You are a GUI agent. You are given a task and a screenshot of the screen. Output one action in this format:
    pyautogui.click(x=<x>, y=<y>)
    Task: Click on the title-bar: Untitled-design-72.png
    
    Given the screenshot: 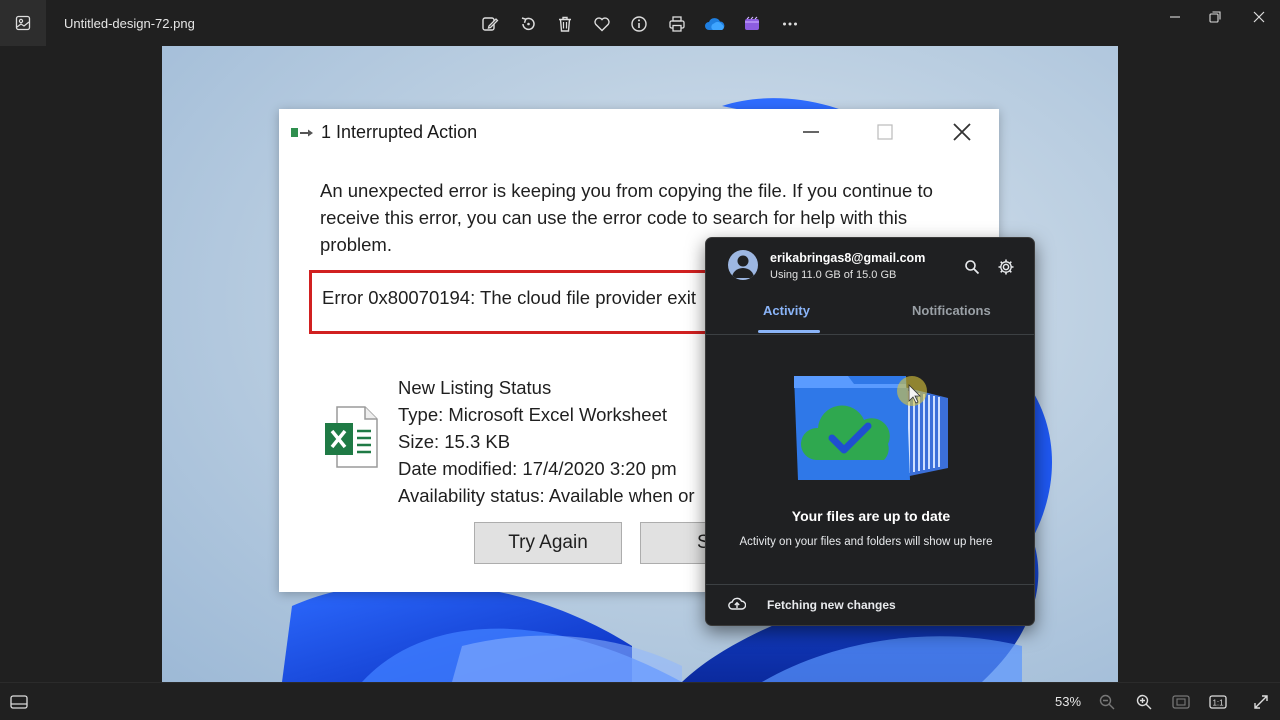 What is the action you would take?
    pyautogui.click(x=640, y=23)
    